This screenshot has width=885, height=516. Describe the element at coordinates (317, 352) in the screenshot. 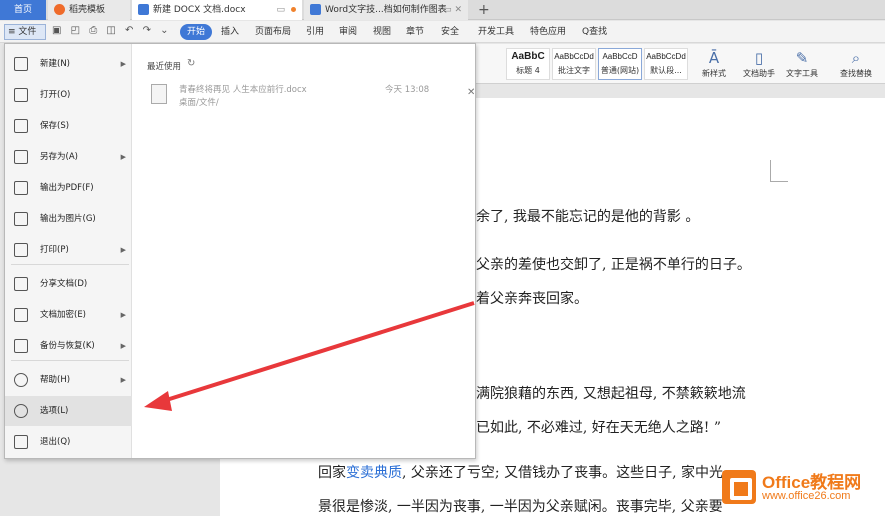

I see `arrow-shaft` at that location.